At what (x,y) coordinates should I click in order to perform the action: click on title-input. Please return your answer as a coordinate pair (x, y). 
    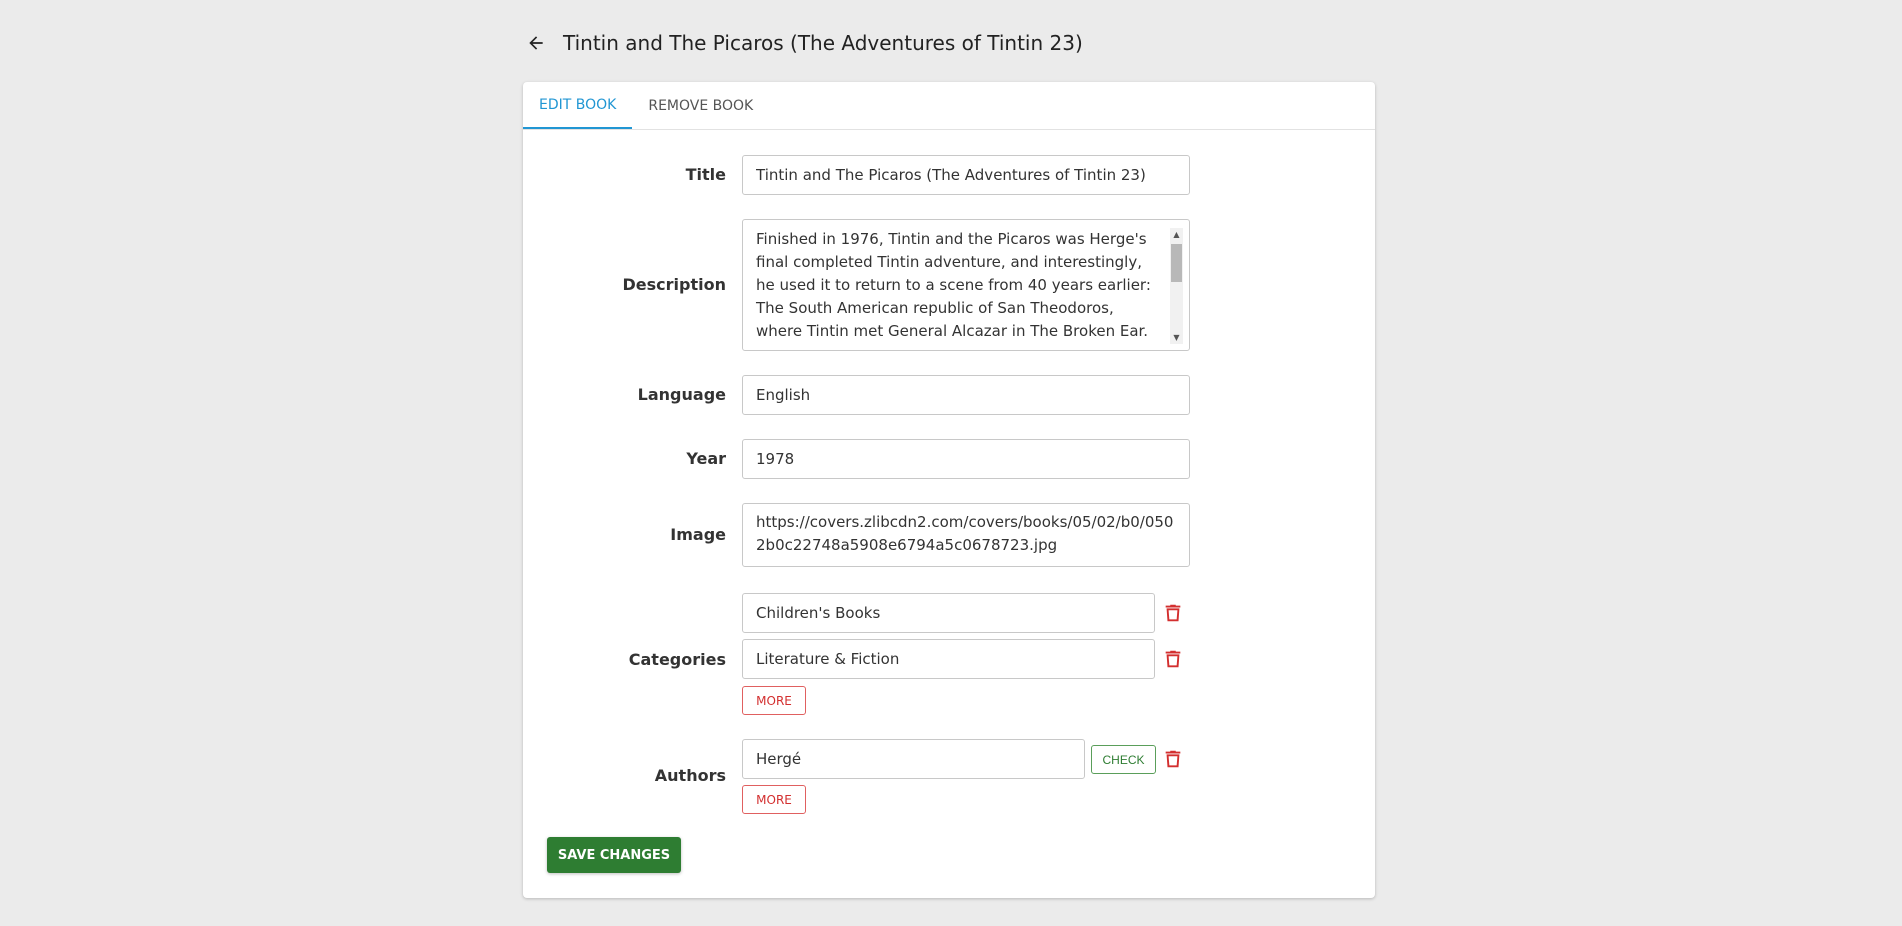
    Looking at the image, I should click on (966, 175).